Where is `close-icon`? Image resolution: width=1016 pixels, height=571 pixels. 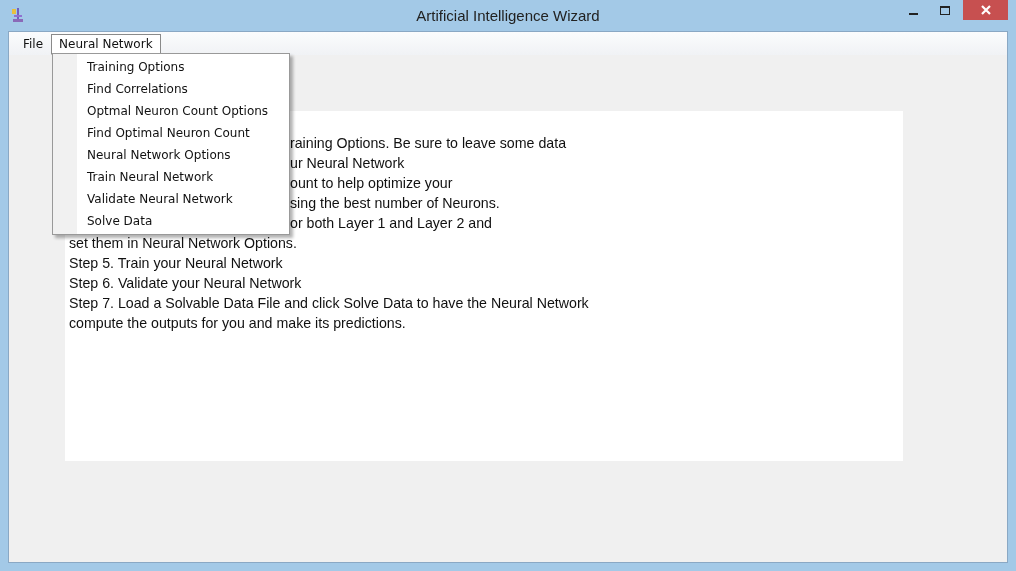 close-icon is located at coordinates (985, 10).